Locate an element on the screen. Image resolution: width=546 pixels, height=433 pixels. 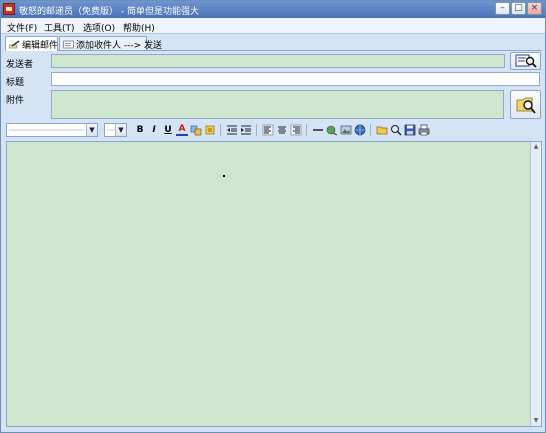
tab-edit-mail: 编辑邮件 is located at coordinates (31, 43).